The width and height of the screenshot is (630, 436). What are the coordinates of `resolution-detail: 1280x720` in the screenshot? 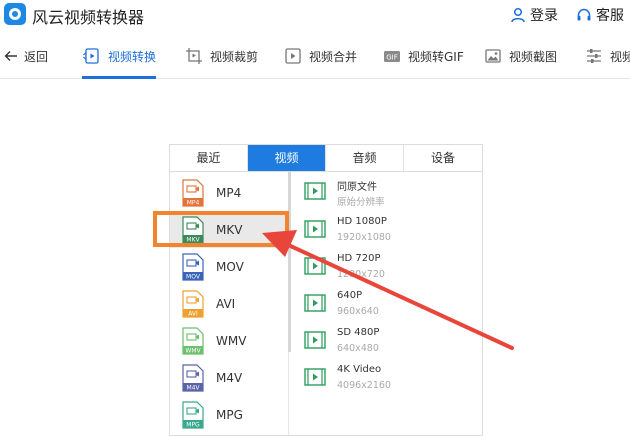 It's located at (361, 274).